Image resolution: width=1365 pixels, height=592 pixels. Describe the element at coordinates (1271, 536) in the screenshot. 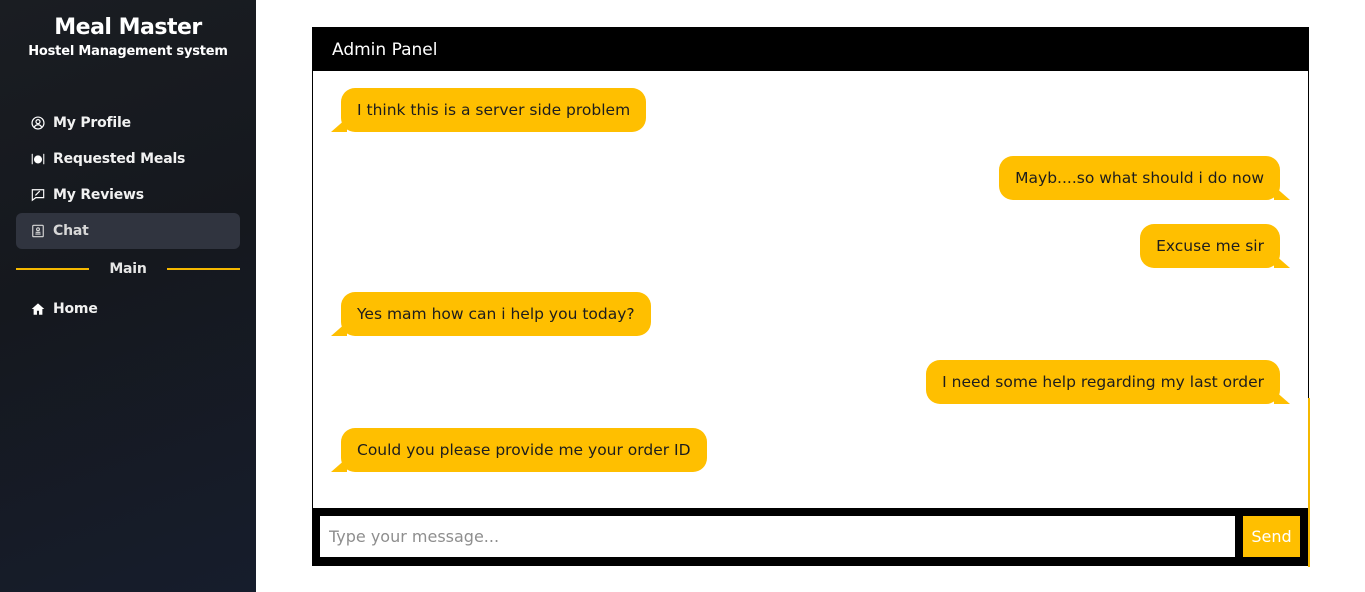

I see `send-button: Send` at that location.